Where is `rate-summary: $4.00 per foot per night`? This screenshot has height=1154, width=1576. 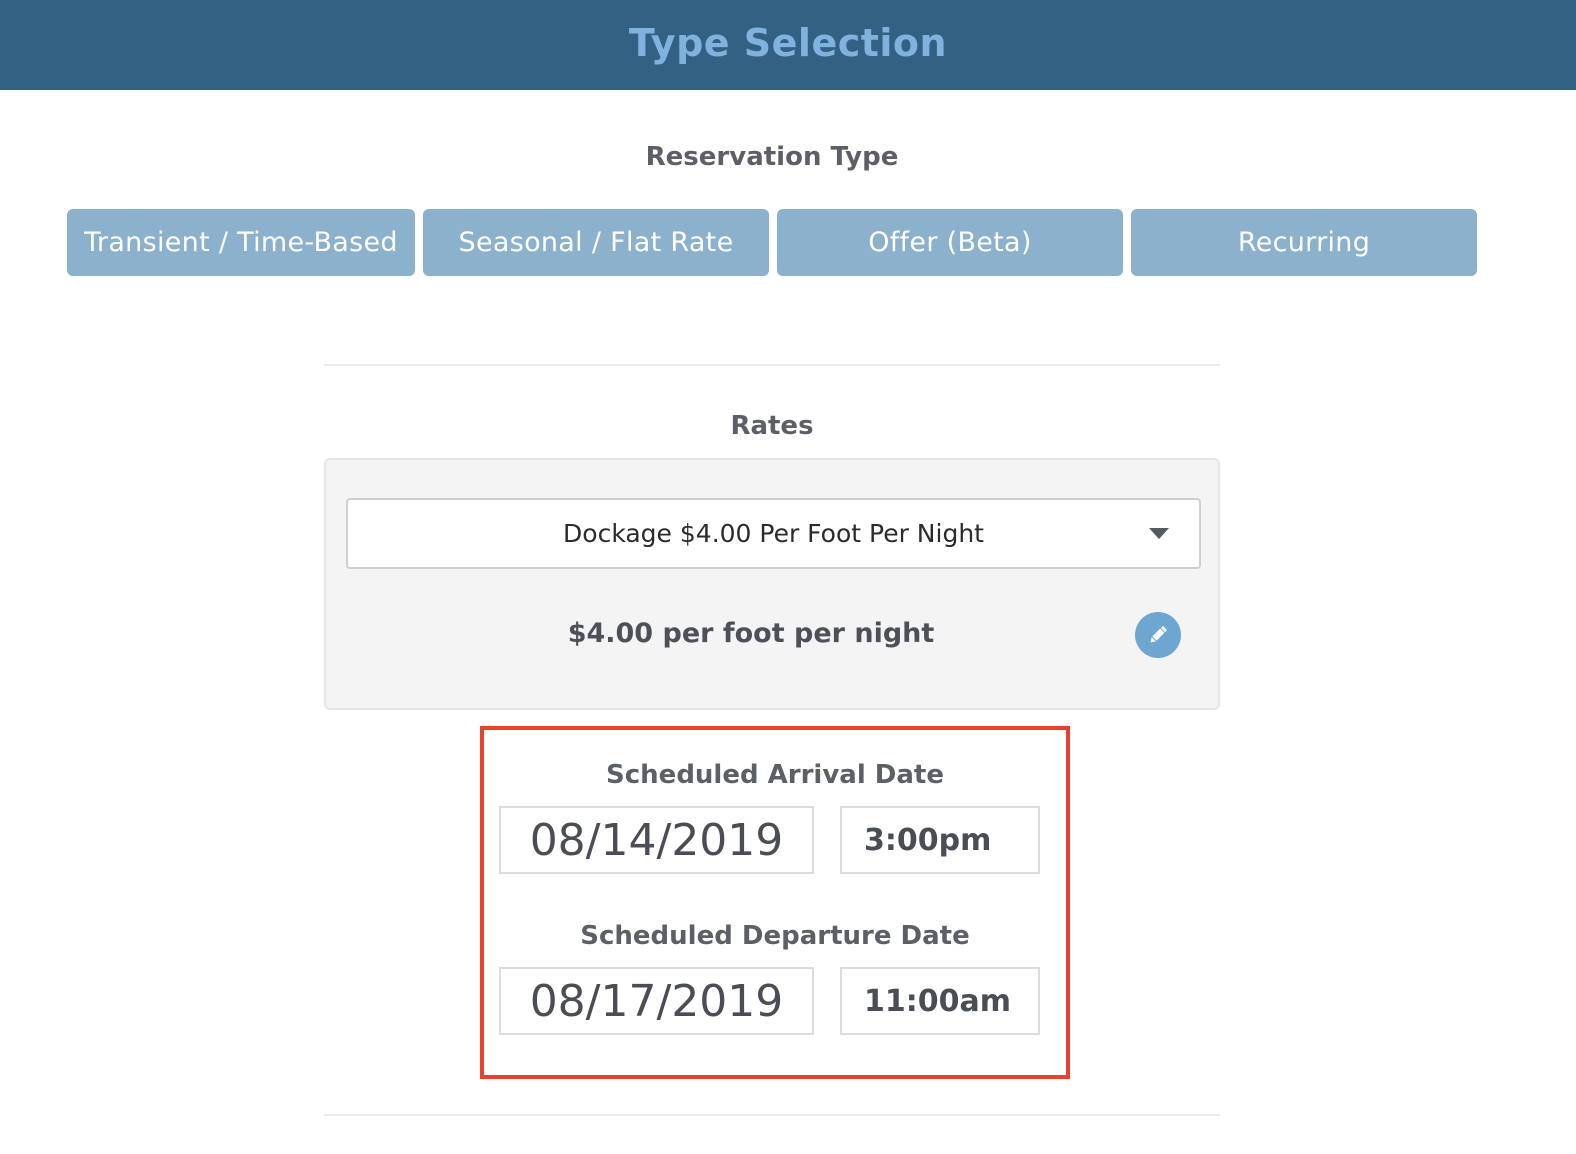
rate-summary: $4.00 per foot per night is located at coordinates (751, 633).